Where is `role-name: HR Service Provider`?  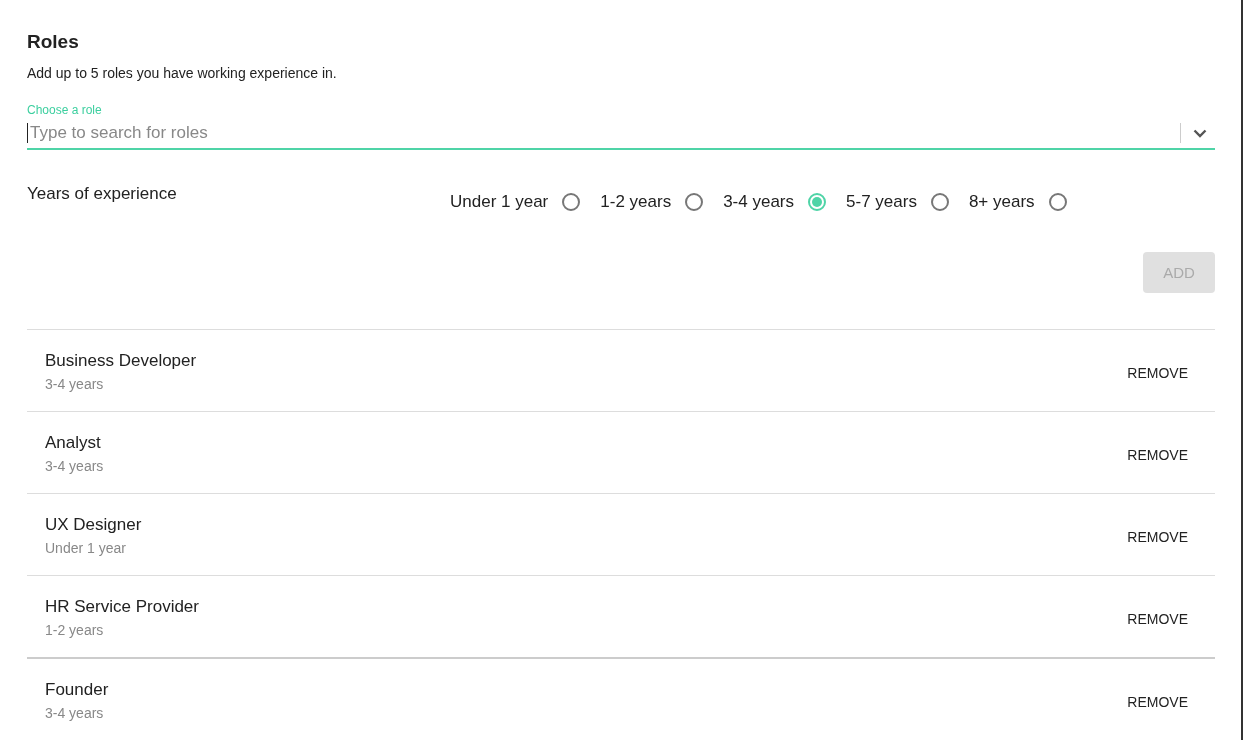
role-name: HR Service Provider is located at coordinates (122, 606).